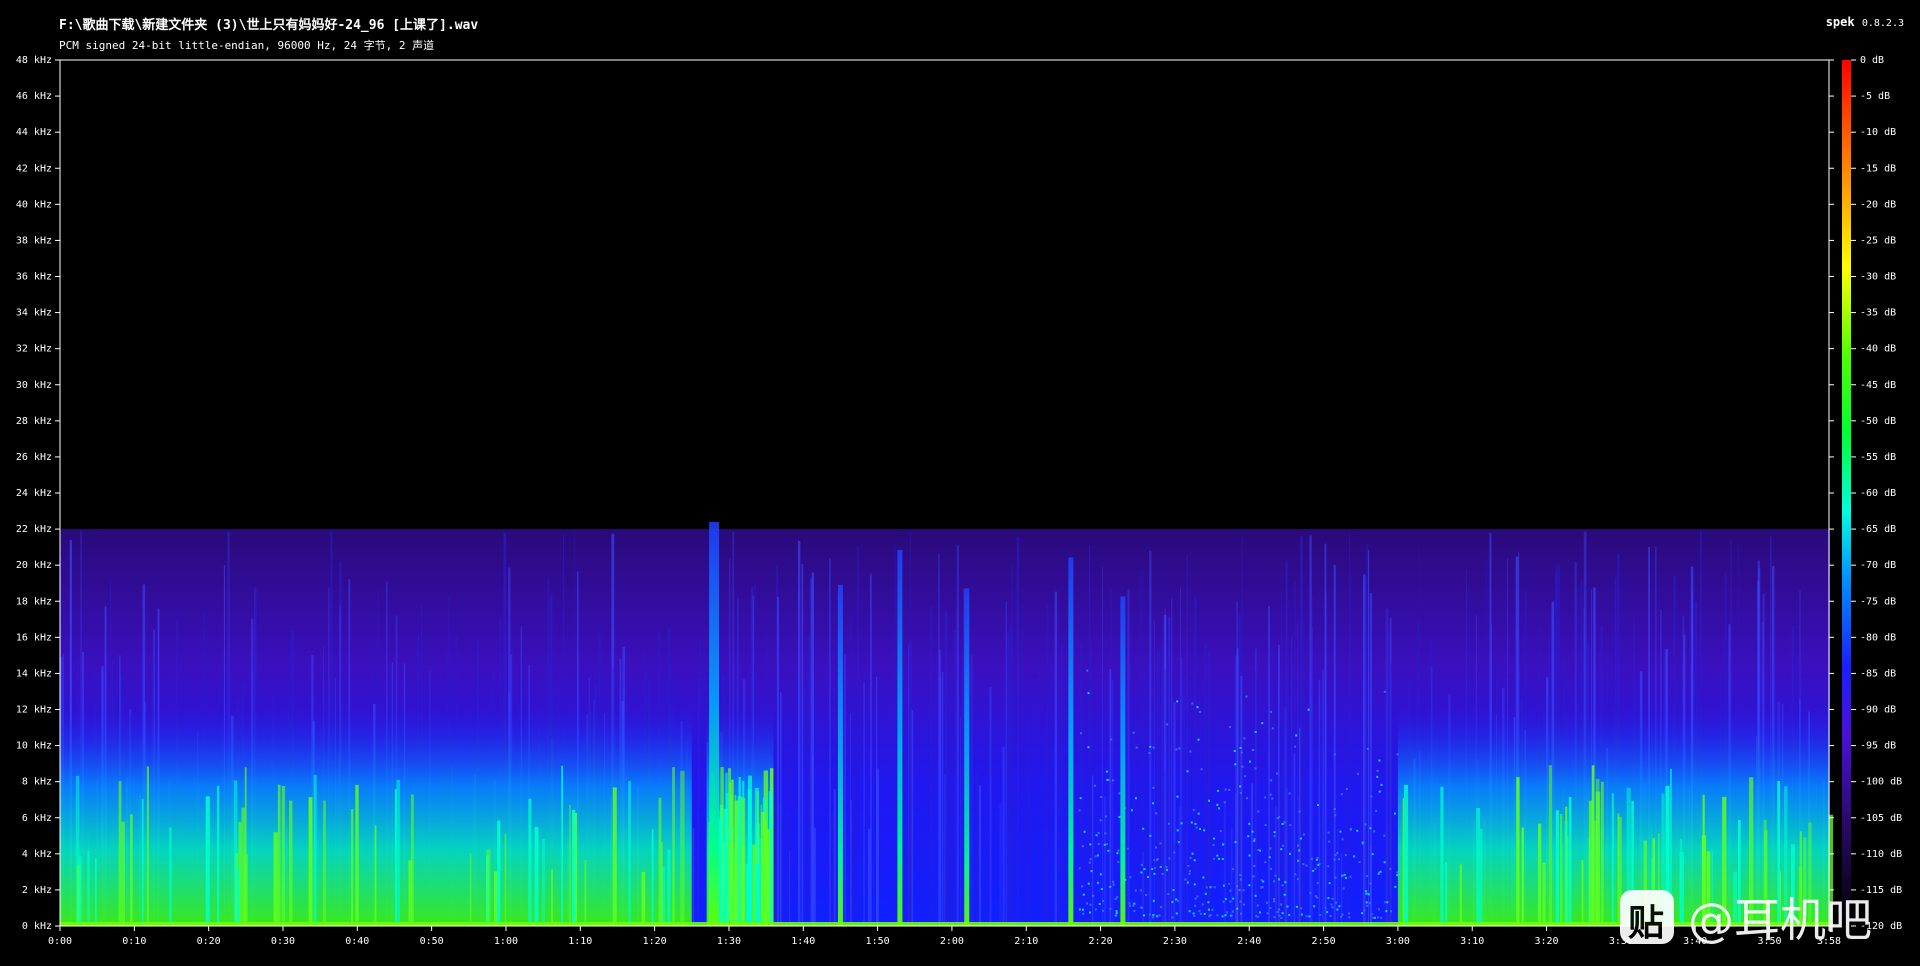 The image size is (1920, 966). I want to click on tieba-logo-icon, so click(1647, 918).